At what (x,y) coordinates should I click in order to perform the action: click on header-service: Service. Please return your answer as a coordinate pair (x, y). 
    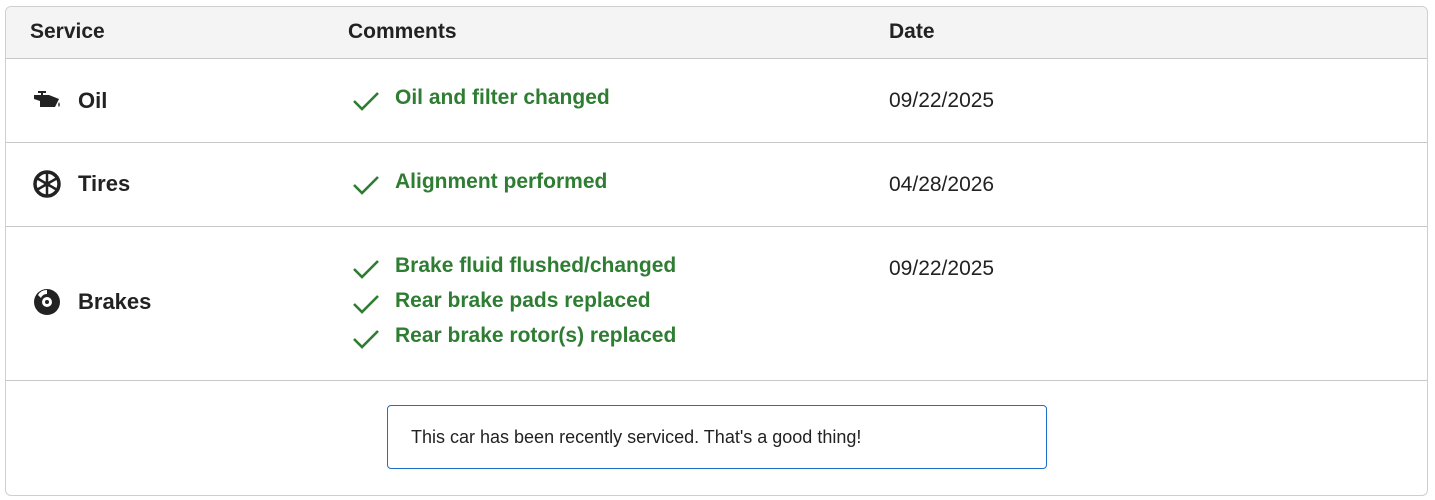
    Looking at the image, I should click on (67, 31).